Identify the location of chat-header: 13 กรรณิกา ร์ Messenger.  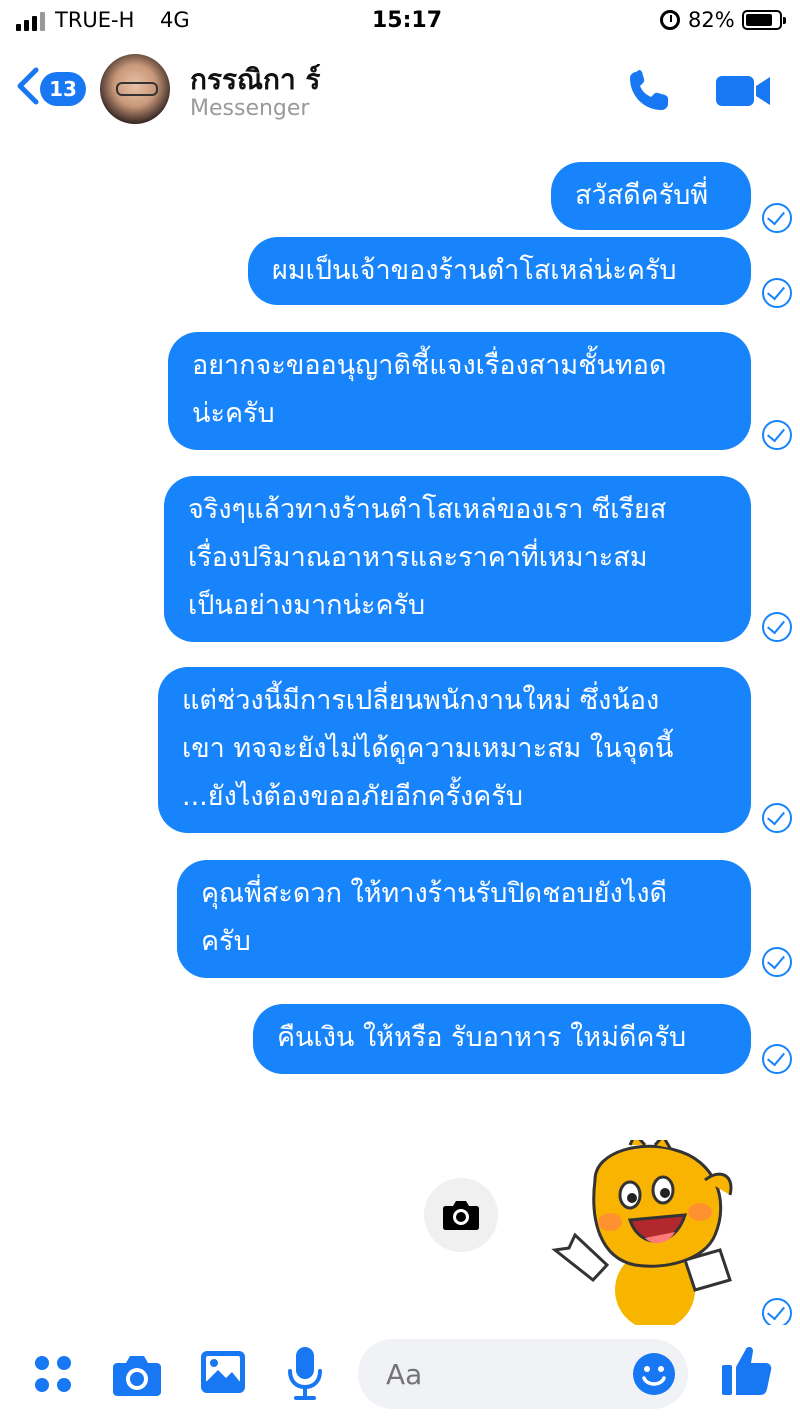
(400, 94).